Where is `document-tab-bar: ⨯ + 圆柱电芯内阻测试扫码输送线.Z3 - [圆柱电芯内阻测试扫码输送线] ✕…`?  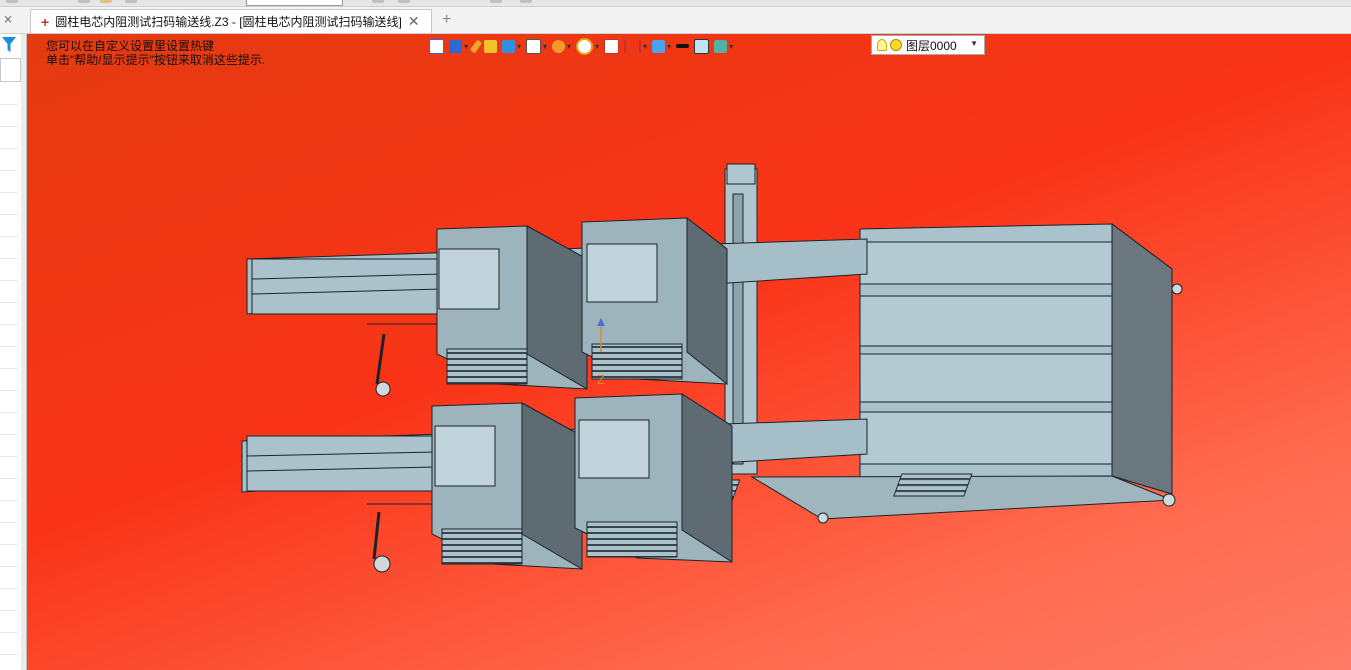 document-tab-bar: ⨯ + 圆柱电芯内阻测试扫码输送线.Z3 - [圆柱电芯内阻测试扫码输送线] ✕… is located at coordinates (675, 20).